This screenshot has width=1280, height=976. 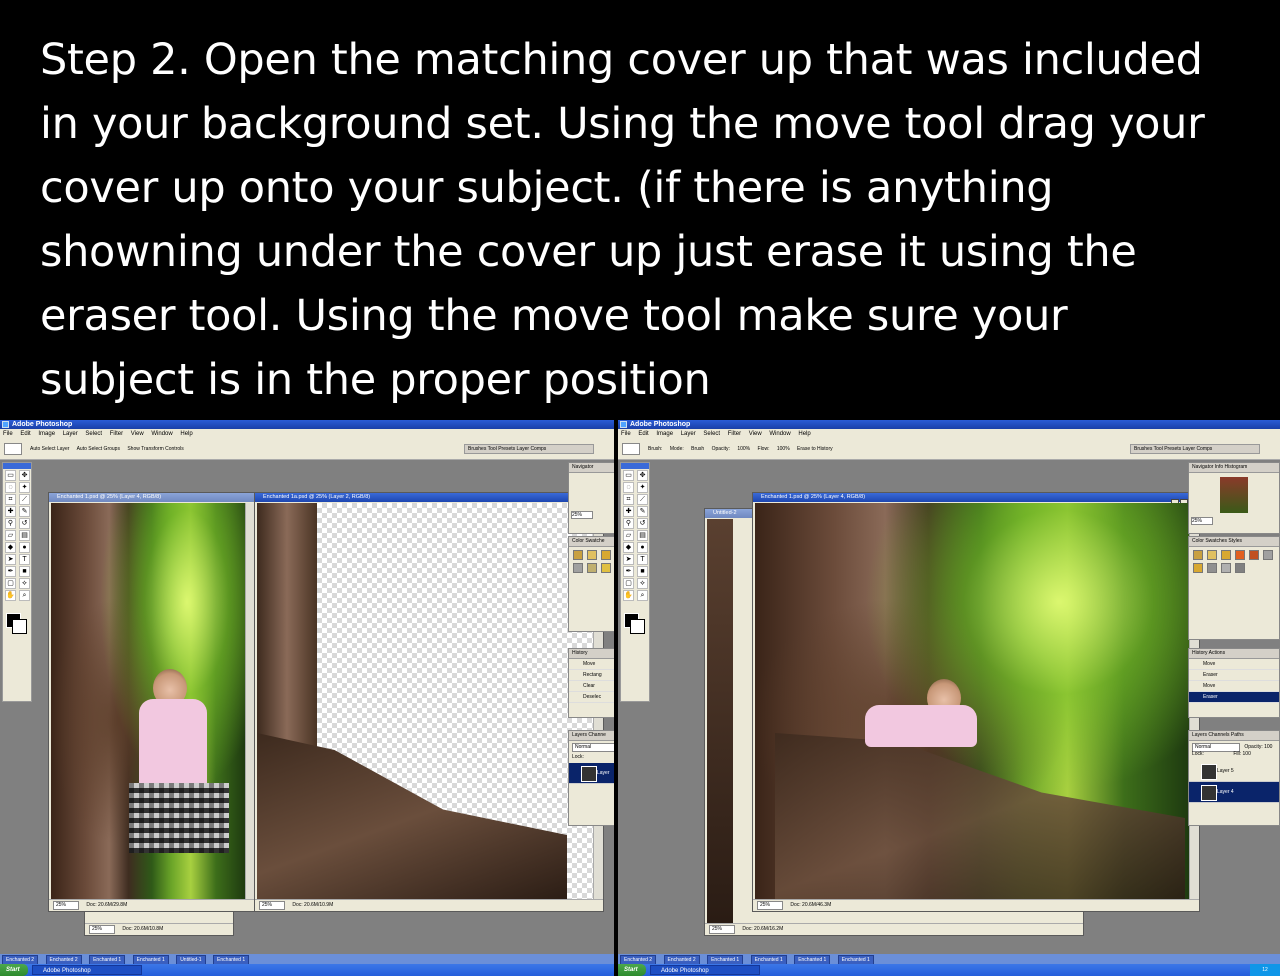 What do you see at coordinates (637, 626) in the screenshot?
I see `background-color` at bounding box center [637, 626].